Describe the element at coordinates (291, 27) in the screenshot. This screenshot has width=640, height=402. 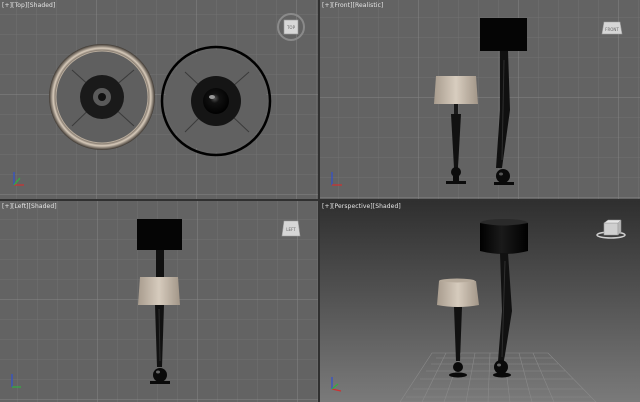
I see `viewcube-face-label: TOP` at that location.